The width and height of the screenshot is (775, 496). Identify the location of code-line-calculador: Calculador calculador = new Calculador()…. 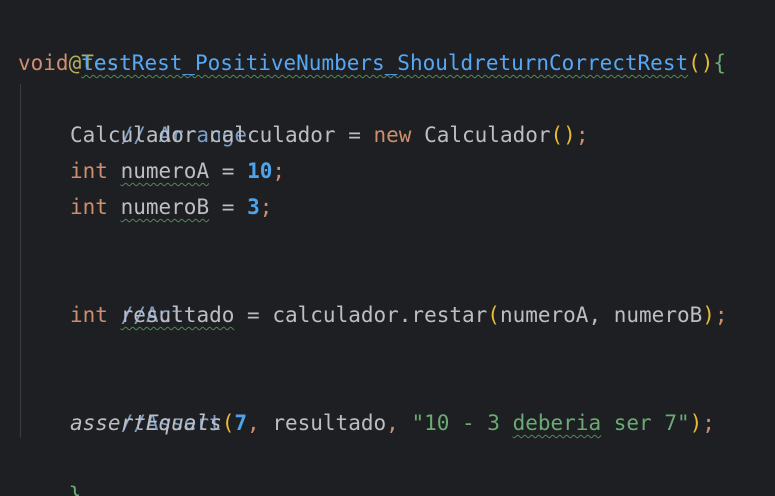
(329, 135).